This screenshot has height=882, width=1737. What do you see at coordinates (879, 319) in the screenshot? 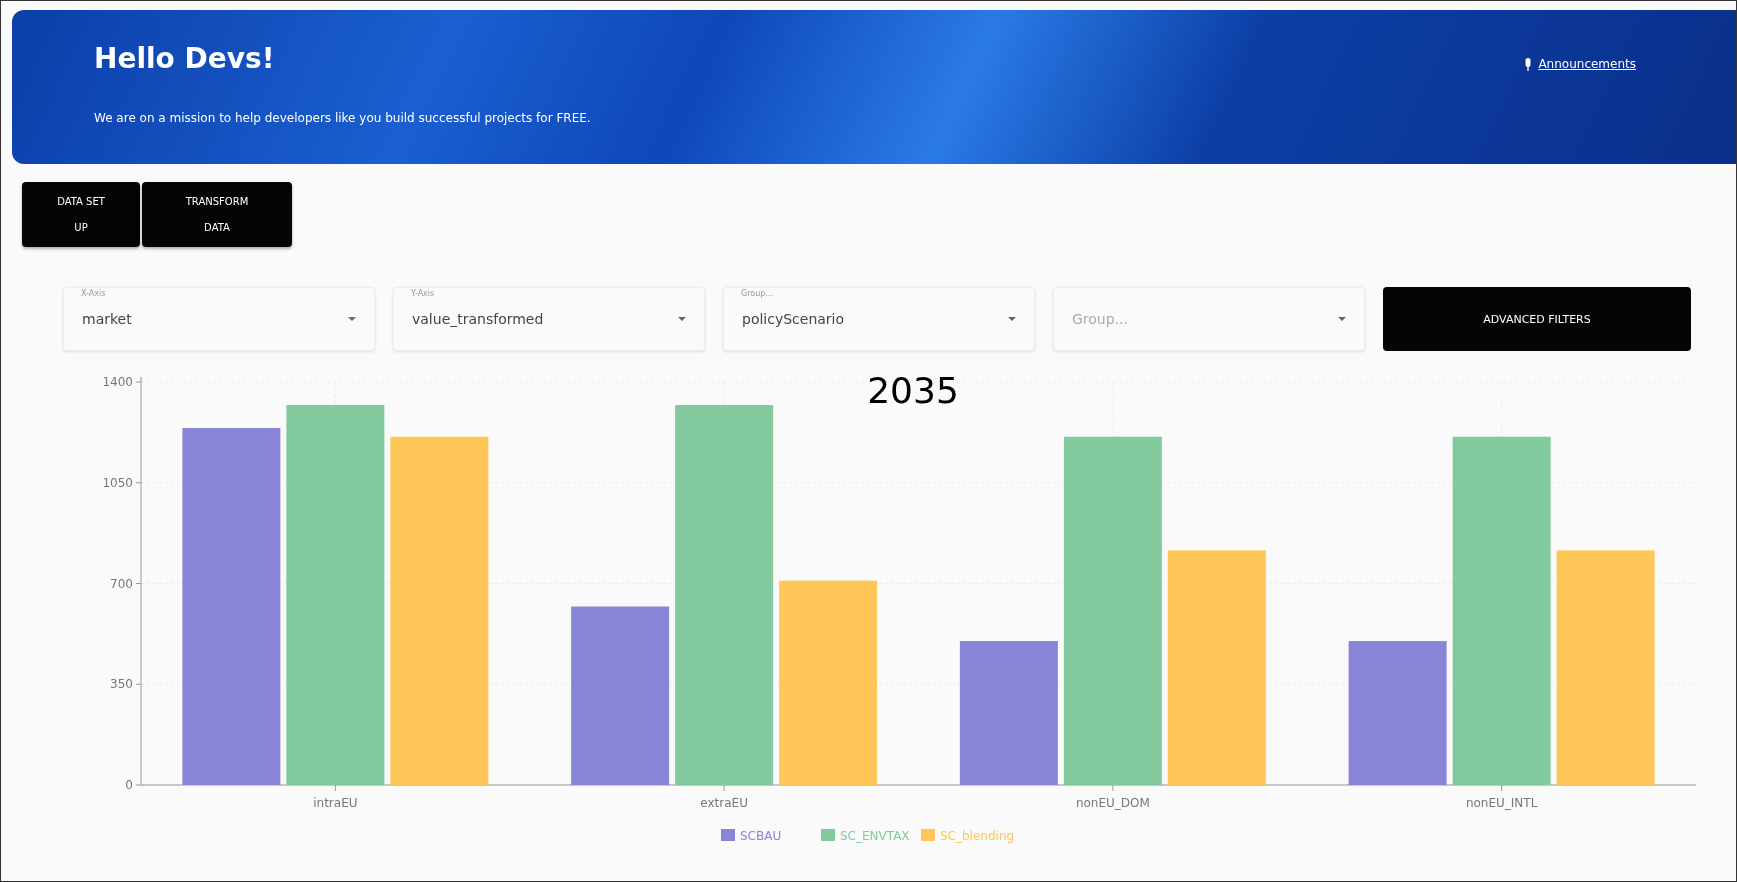
I see `select-field: Group... policyScenario` at bounding box center [879, 319].